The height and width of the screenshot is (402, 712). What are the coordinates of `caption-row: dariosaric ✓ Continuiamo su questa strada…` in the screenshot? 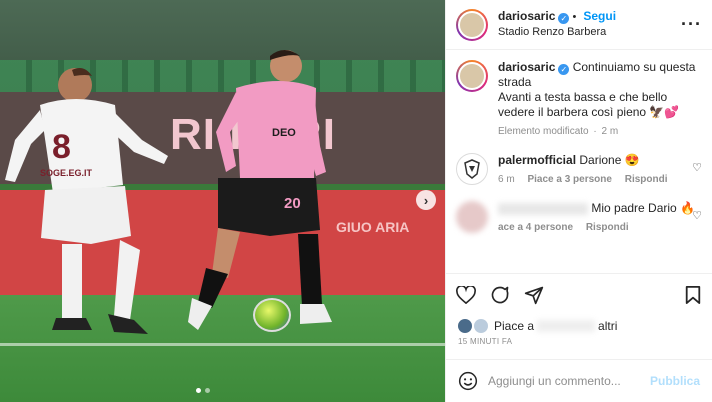 It's located at (579, 99).